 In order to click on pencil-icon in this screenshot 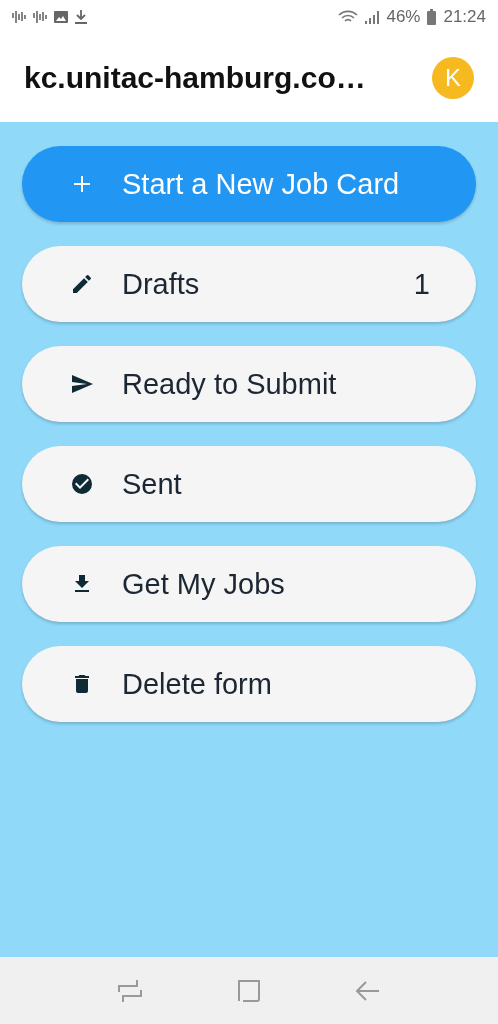, I will do `click(82, 284)`.